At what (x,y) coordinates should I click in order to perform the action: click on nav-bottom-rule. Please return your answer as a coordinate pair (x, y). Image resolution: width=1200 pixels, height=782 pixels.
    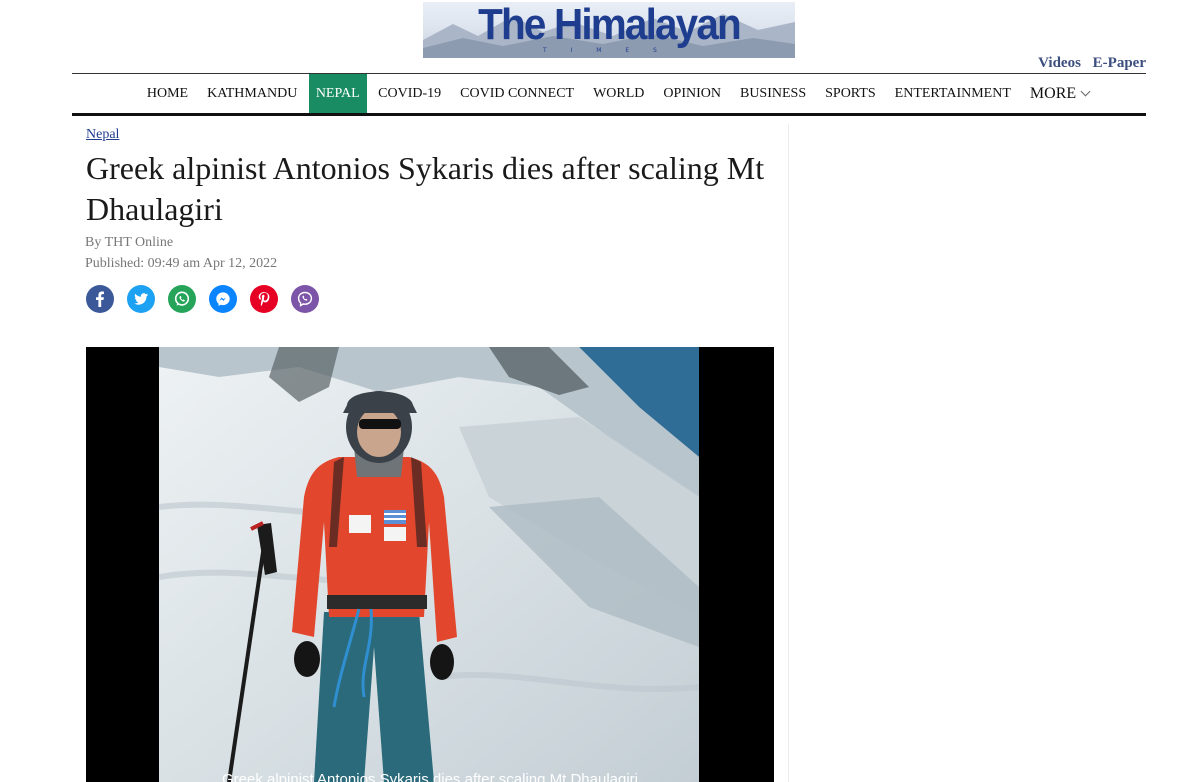
    Looking at the image, I should click on (609, 114).